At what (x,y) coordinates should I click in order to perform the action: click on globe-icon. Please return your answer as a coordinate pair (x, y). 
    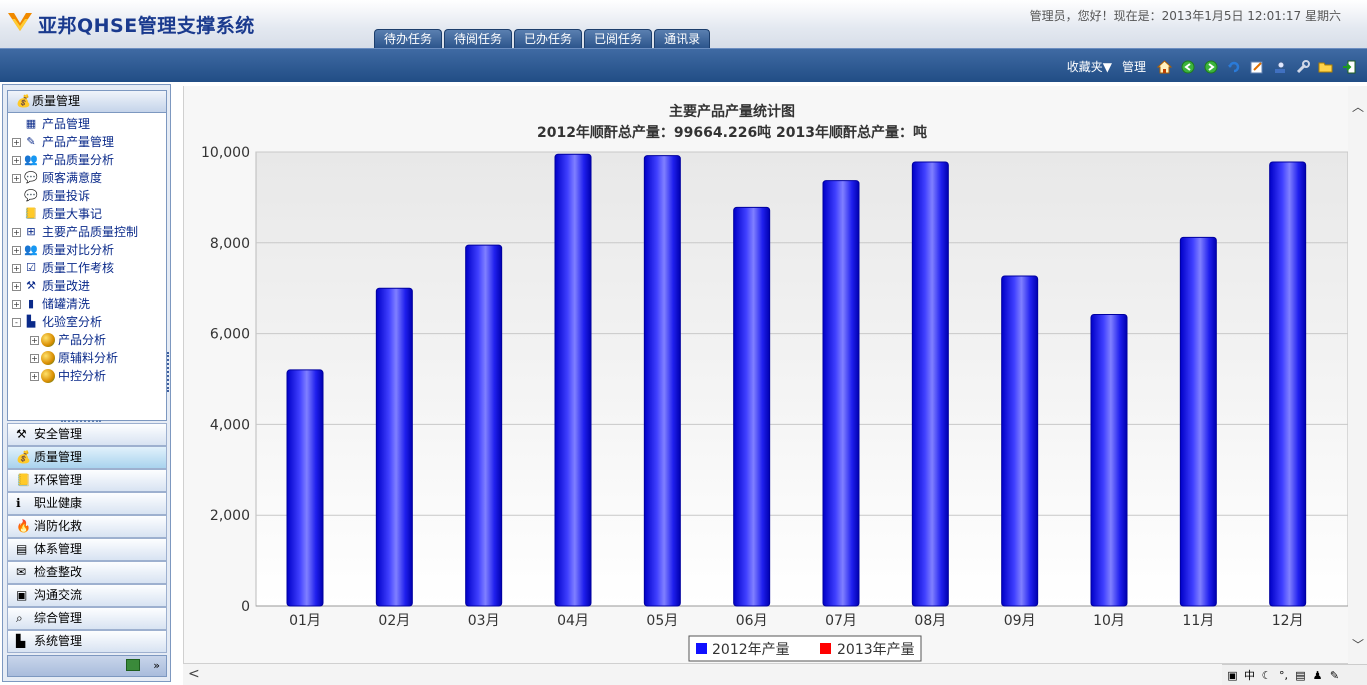
    Looking at the image, I should click on (48, 376).